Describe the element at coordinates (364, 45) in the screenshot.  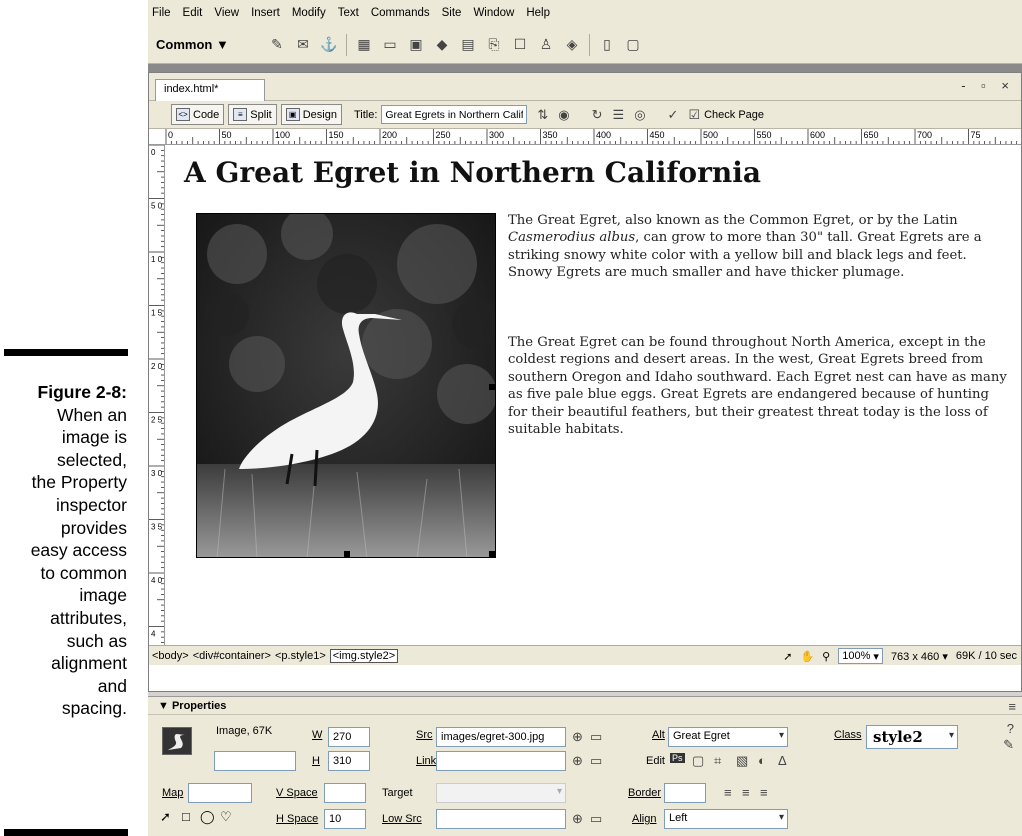
I see `table-icon: ▦` at that location.